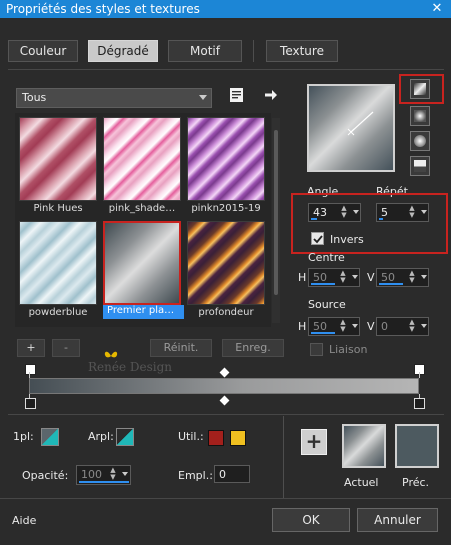  Describe the element at coordinates (334, 212) in the screenshot. I see `angle-input: 43 ▲ ▼` at that location.